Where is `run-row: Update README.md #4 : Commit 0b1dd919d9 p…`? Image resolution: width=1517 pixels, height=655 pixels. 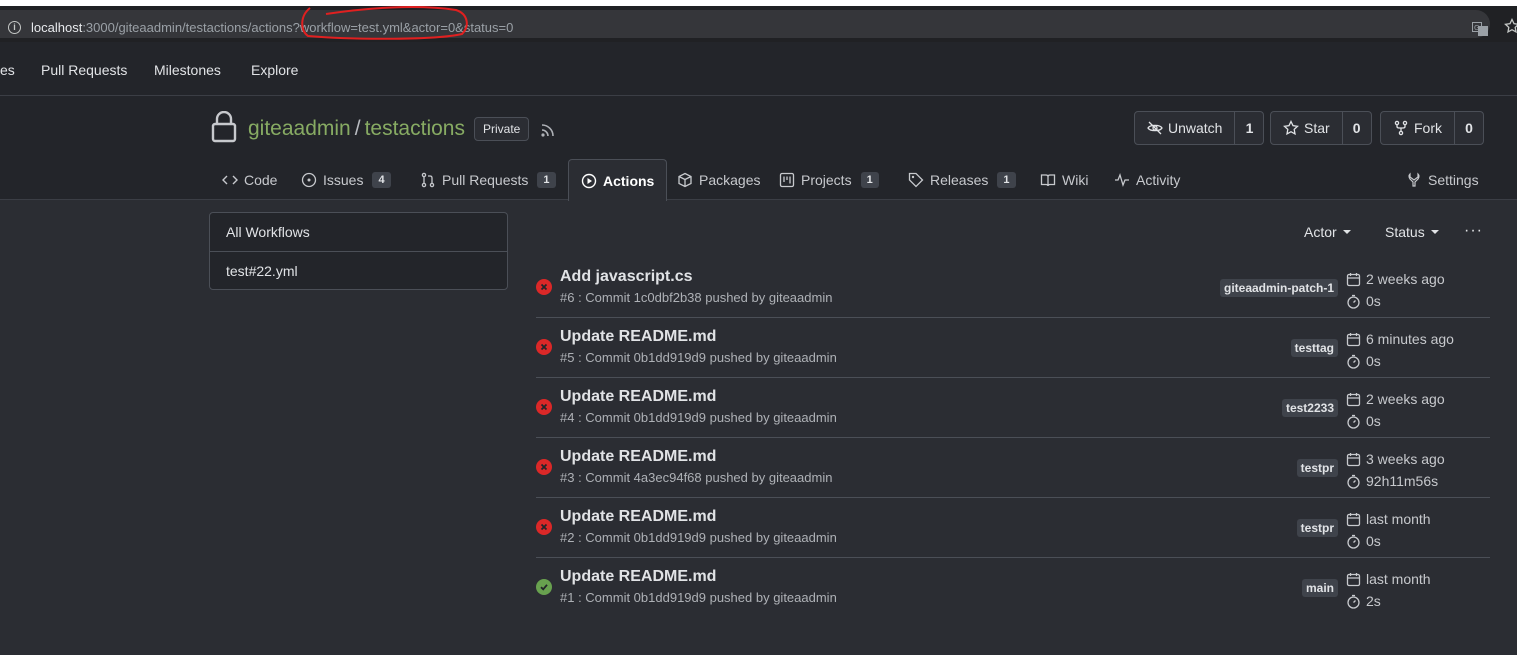 run-row: Update README.md #4 : Commit 0b1dd919d9 p… is located at coordinates (1013, 408).